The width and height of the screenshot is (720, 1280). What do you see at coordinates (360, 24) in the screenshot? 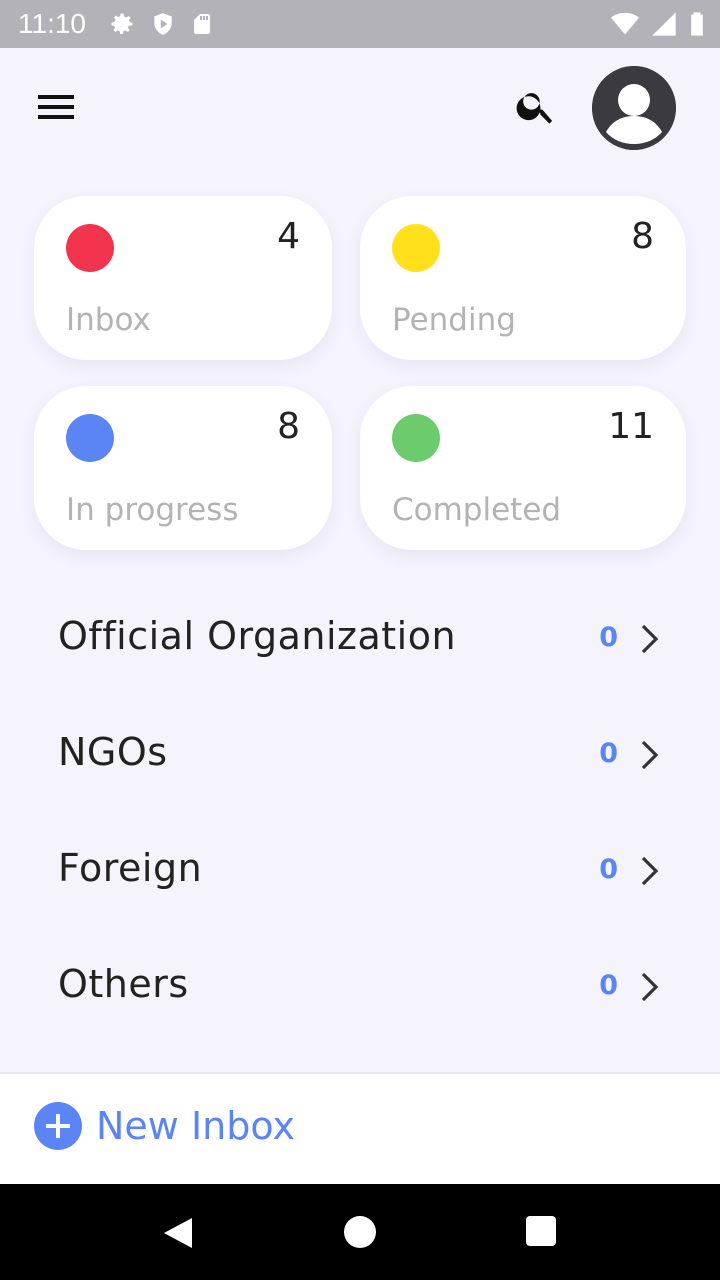
I see `status-bar: 11:10` at bounding box center [360, 24].